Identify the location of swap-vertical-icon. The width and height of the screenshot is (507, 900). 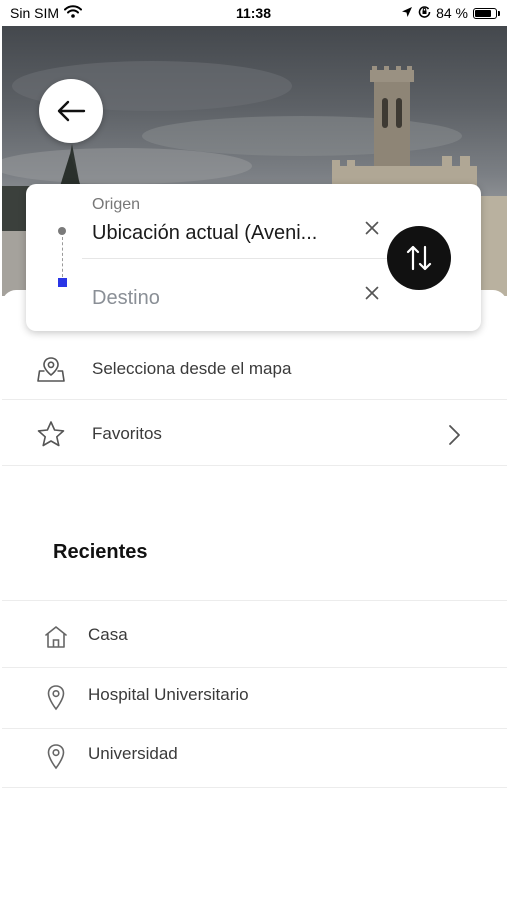
(419, 258).